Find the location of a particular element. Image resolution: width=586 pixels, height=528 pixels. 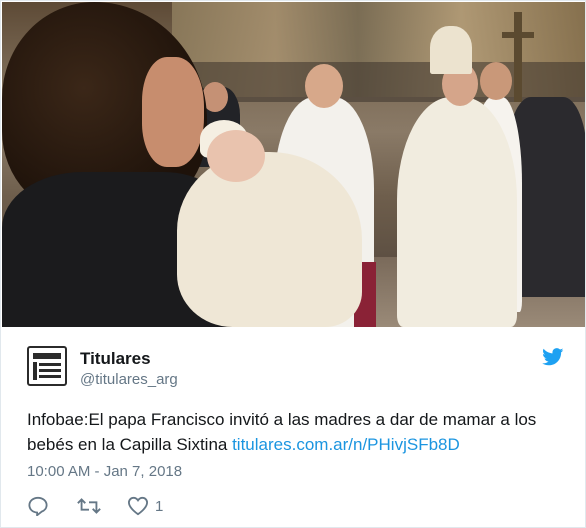

tweet-link: titulares.com.ar/n/PHivjSFb8D is located at coordinates (346, 444).